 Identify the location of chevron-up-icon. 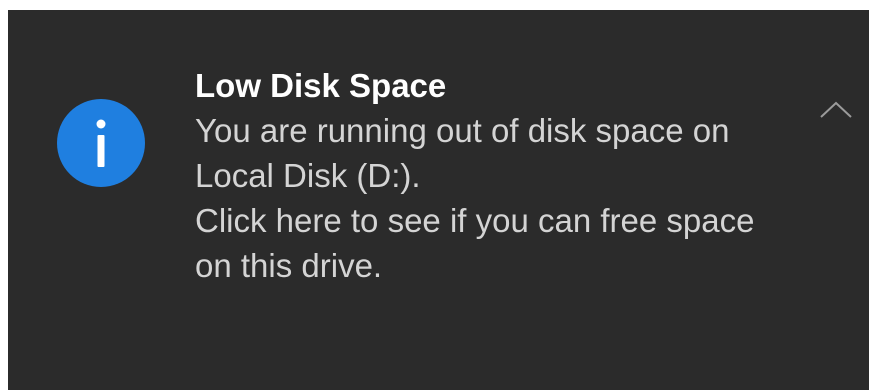
(836, 109).